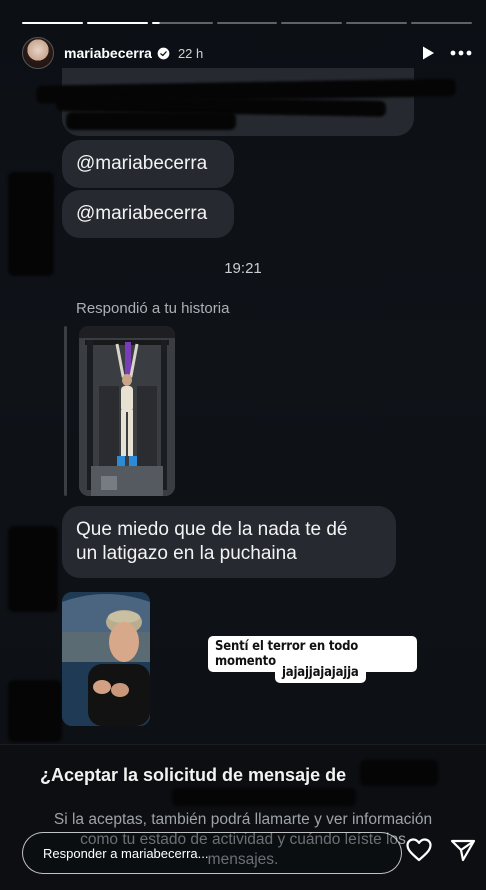 The width and height of the screenshot is (486, 890). What do you see at coordinates (243, 268) in the screenshot?
I see `message-timestamp: 19:21` at bounding box center [243, 268].